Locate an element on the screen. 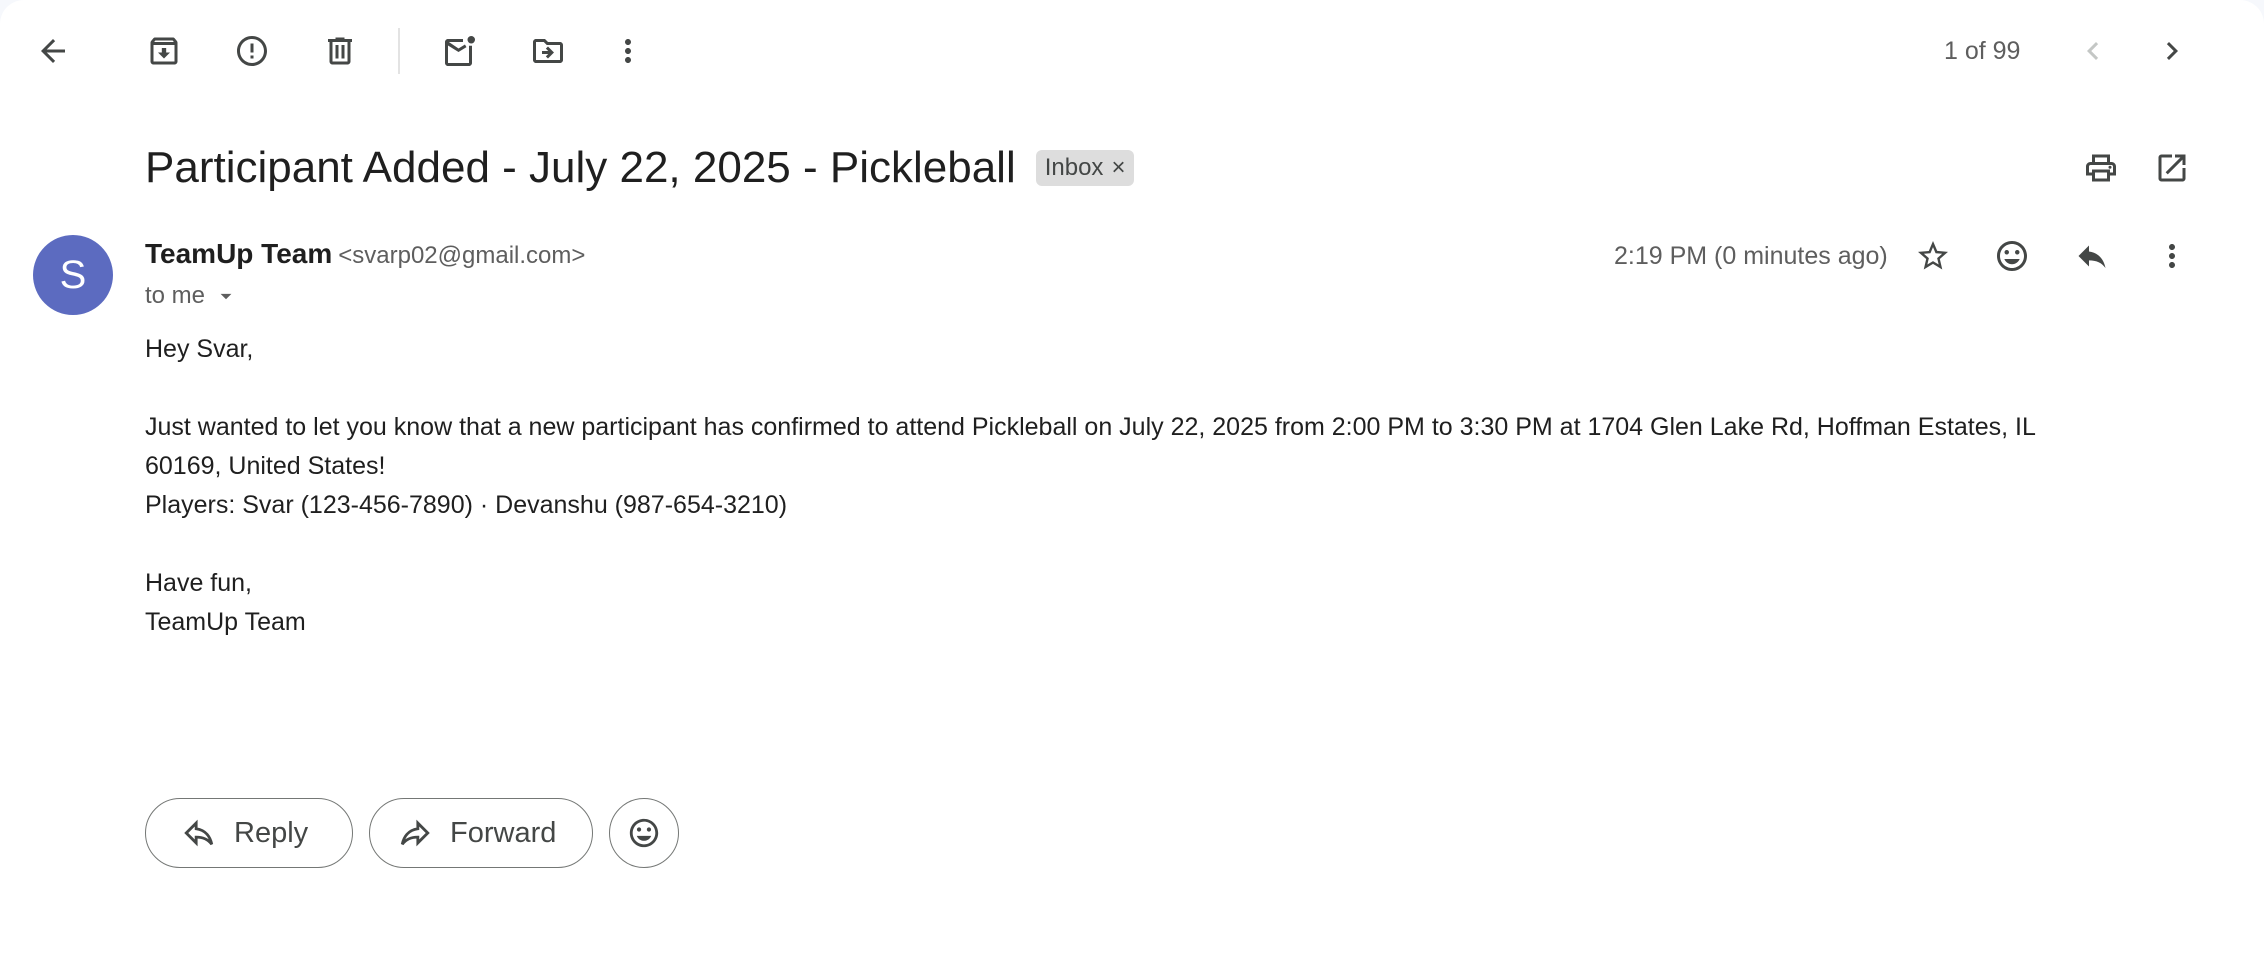  trash-icon is located at coordinates (340, 51).